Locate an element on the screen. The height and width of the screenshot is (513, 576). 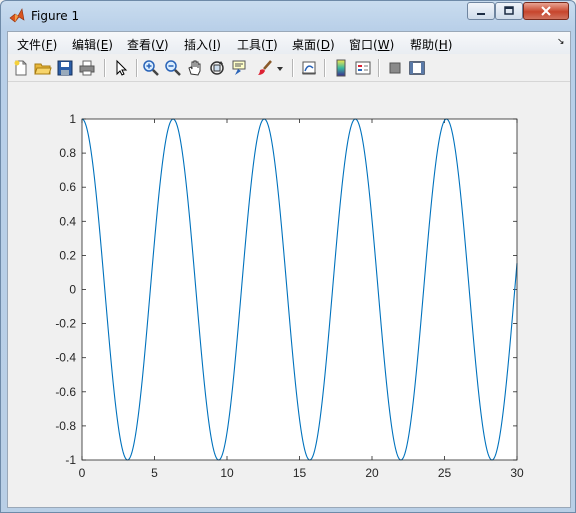
legend-icon is located at coordinates (363, 68).